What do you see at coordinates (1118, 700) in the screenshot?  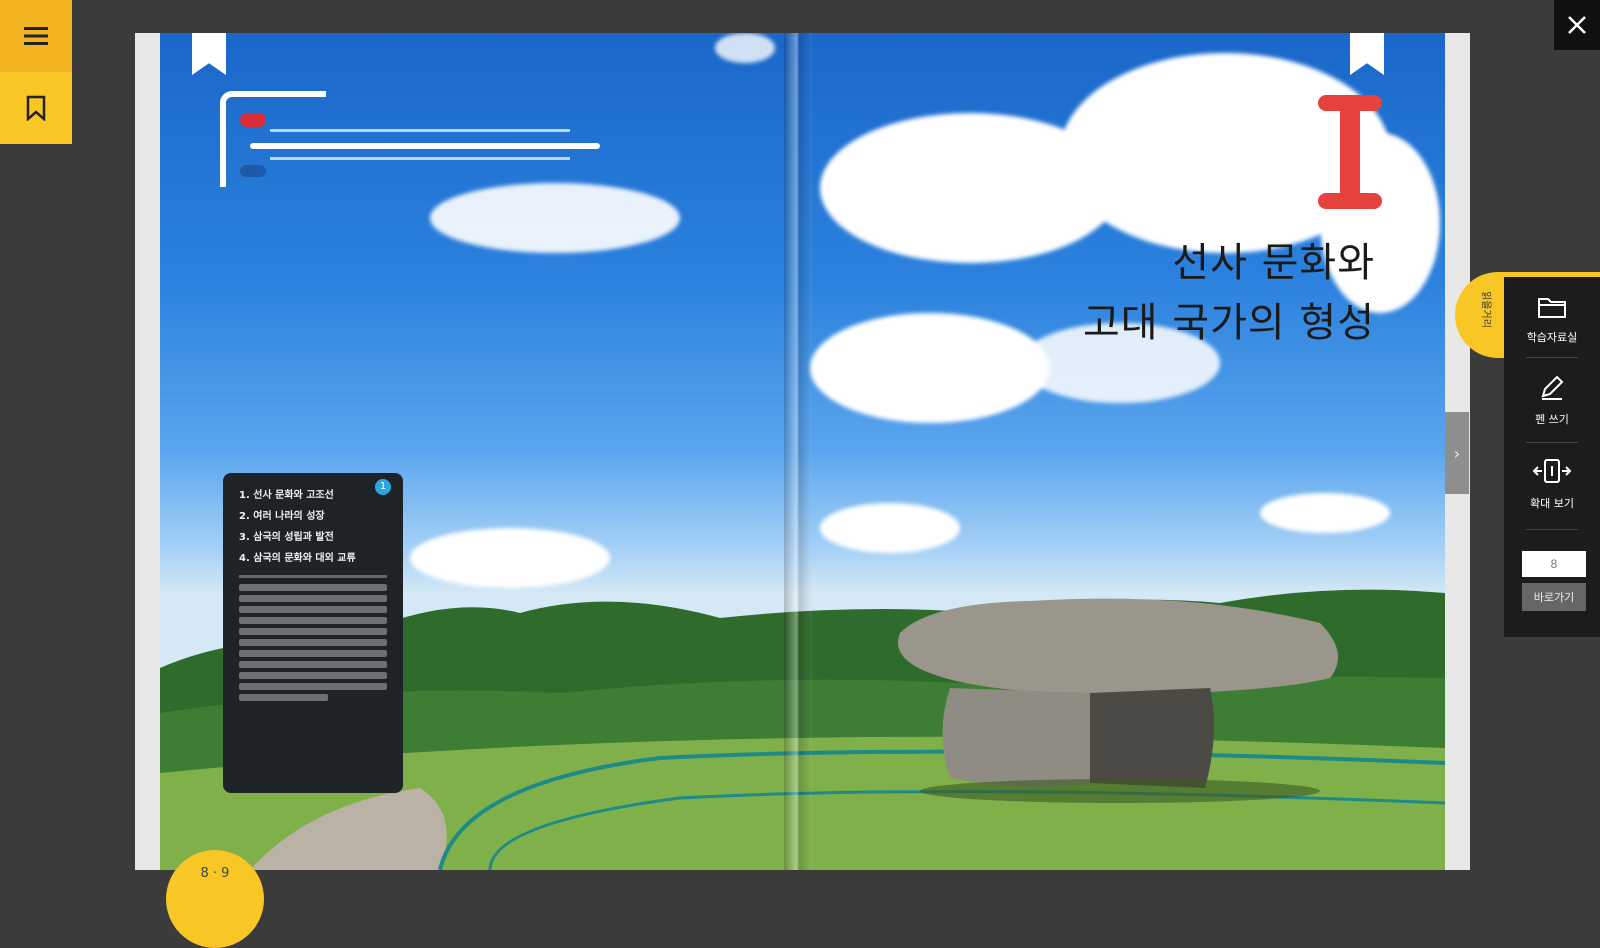 I see `dolmen-photo` at bounding box center [1118, 700].